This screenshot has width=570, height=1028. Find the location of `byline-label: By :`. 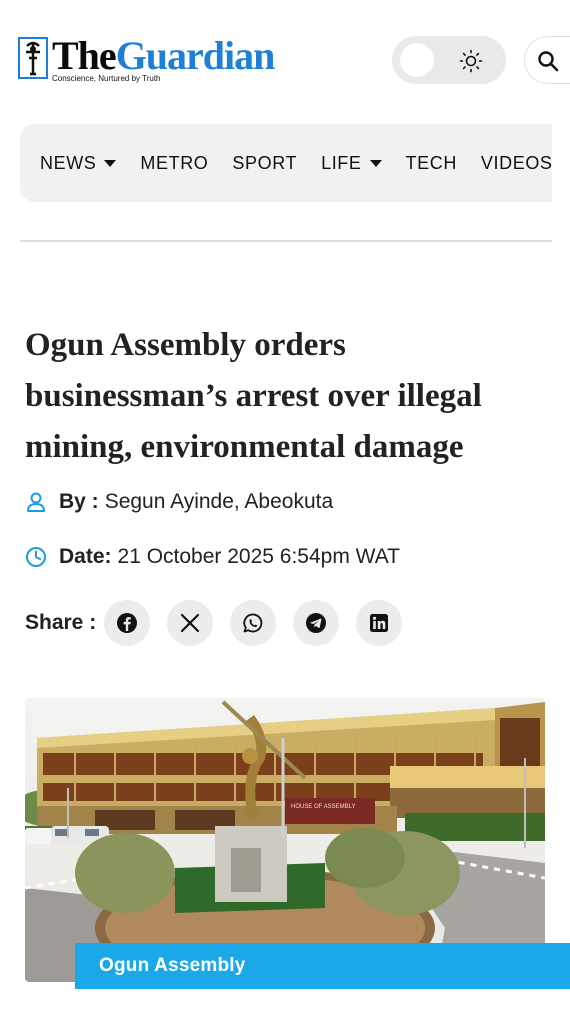

byline-label: By : is located at coordinates (79, 501).